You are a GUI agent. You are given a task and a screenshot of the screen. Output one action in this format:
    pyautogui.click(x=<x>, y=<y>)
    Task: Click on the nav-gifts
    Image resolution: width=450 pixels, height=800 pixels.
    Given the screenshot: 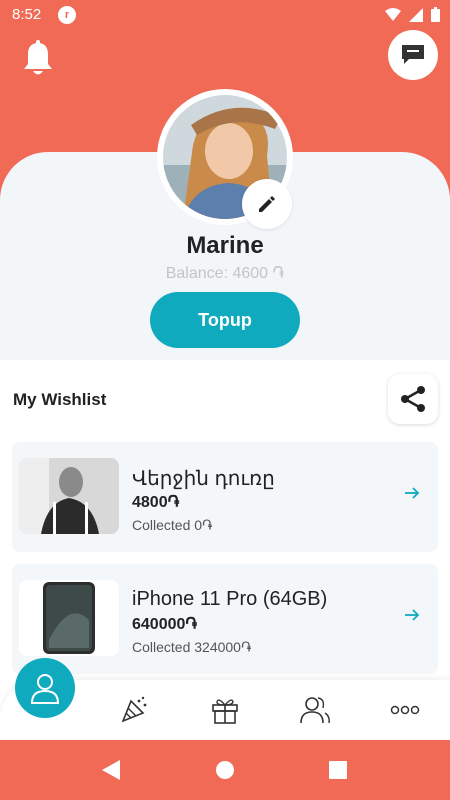 What is the action you would take?
    pyautogui.click(x=225, y=710)
    